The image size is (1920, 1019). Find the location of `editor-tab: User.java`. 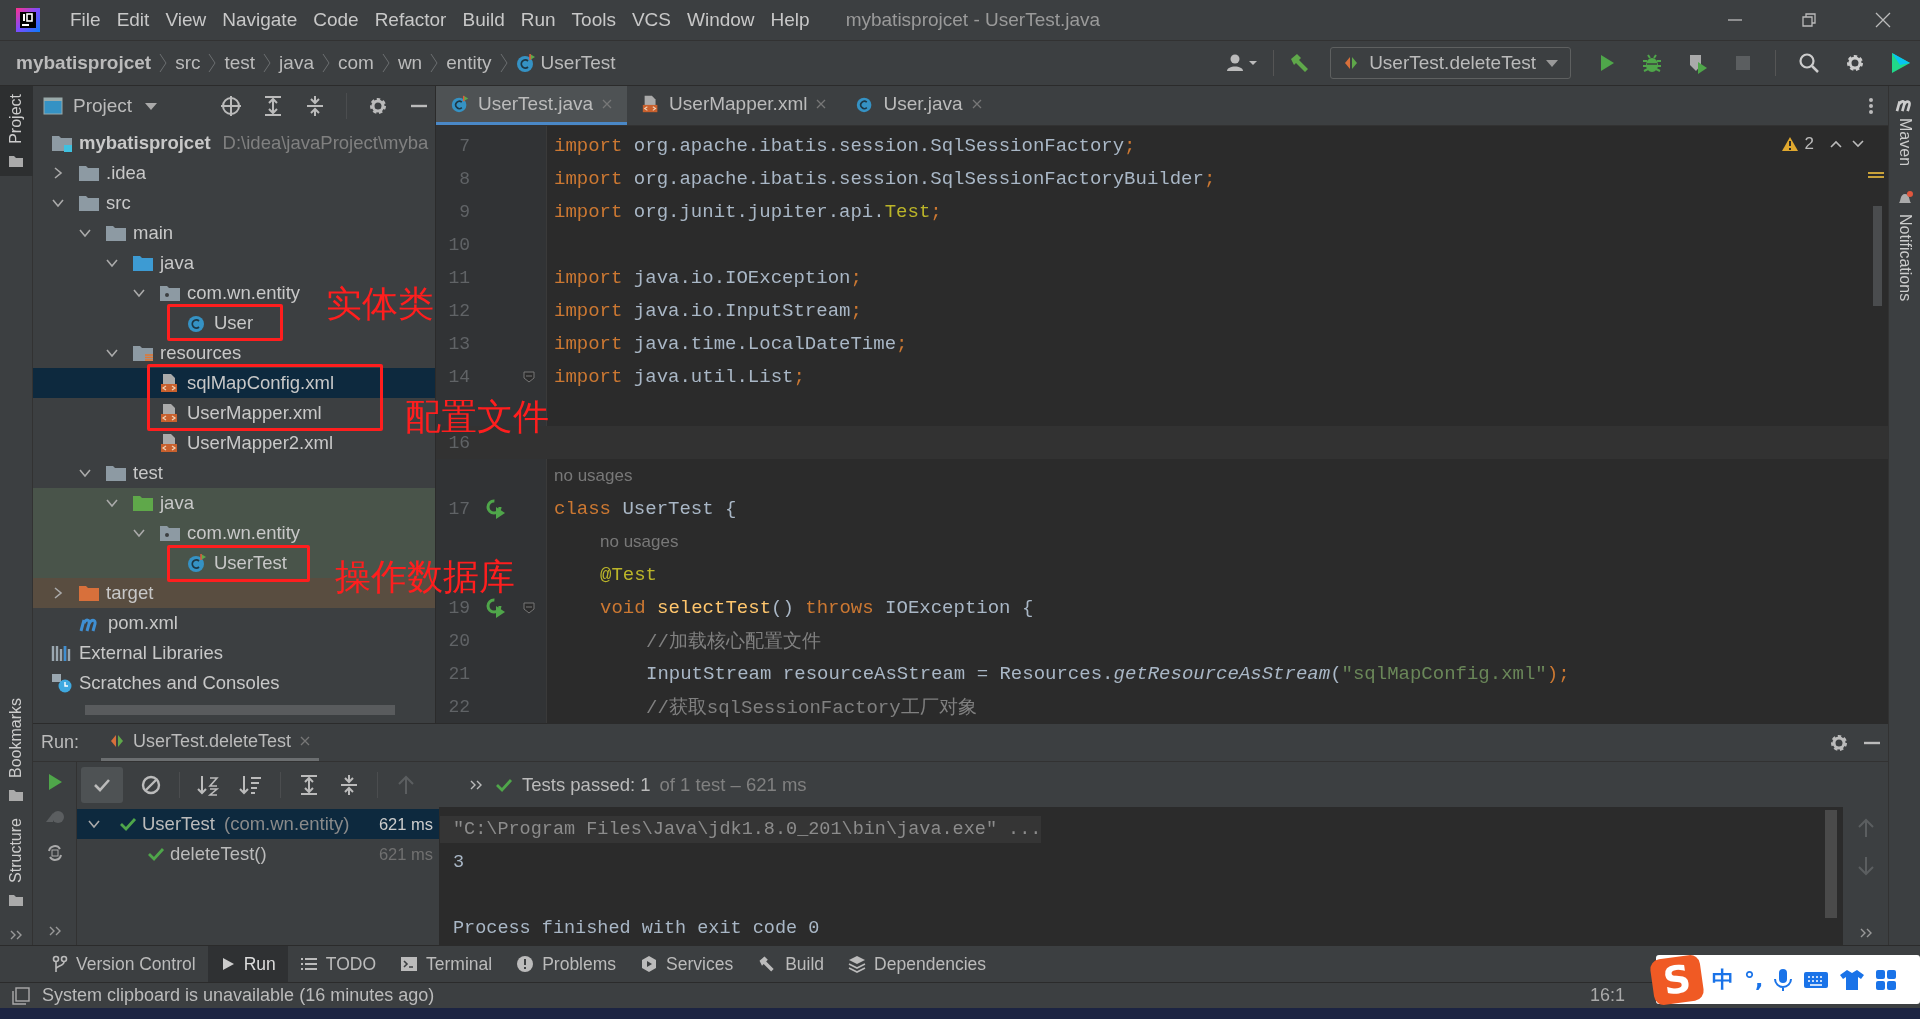

editor-tab: User.java is located at coordinates (919, 105).